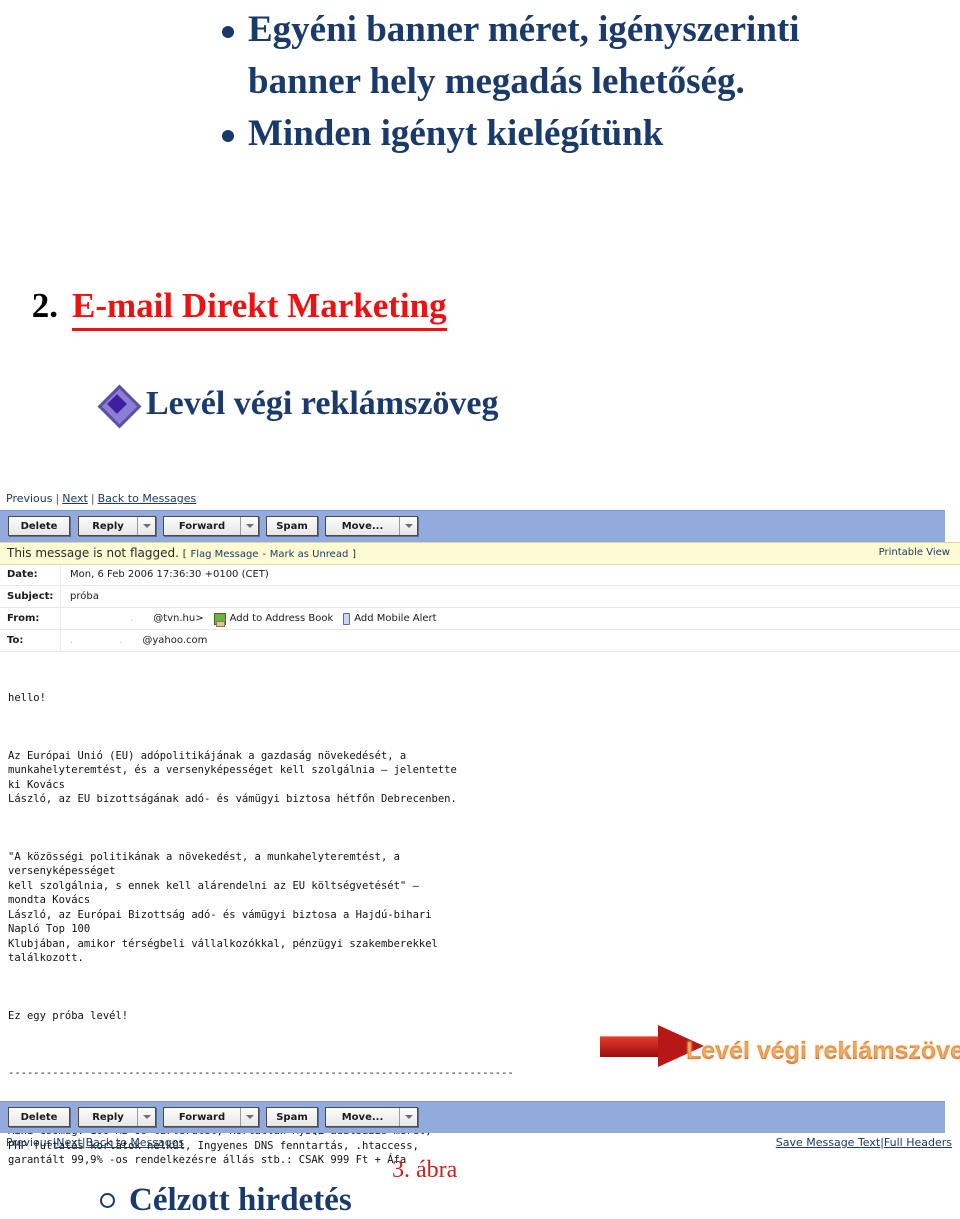 The width and height of the screenshot is (960, 1219). Describe the element at coordinates (219, 619) in the screenshot. I see `address-book-icon` at that location.